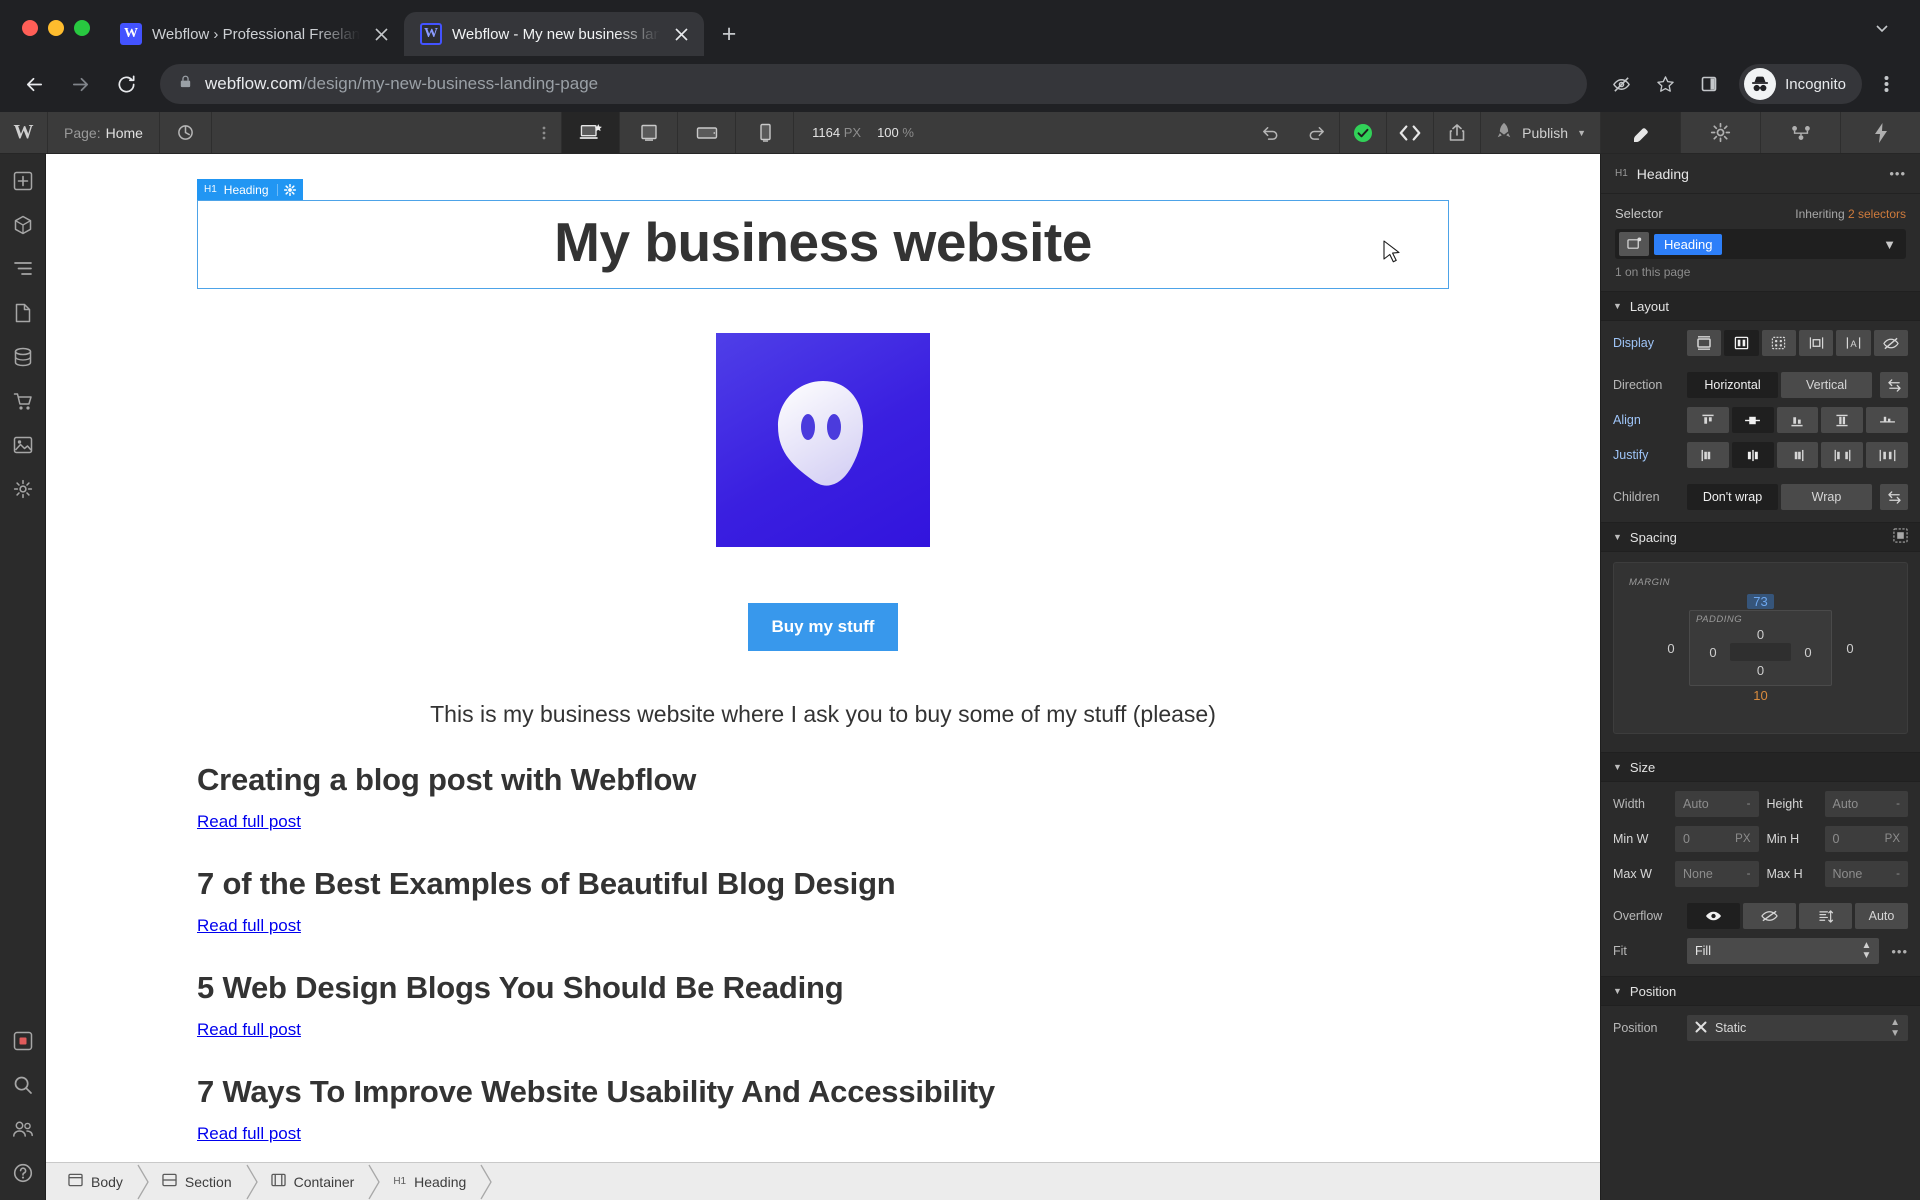  What do you see at coordinates (1760, 695) in the screenshot?
I see `margin-bottom-row: 10` at bounding box center [1760, 695].